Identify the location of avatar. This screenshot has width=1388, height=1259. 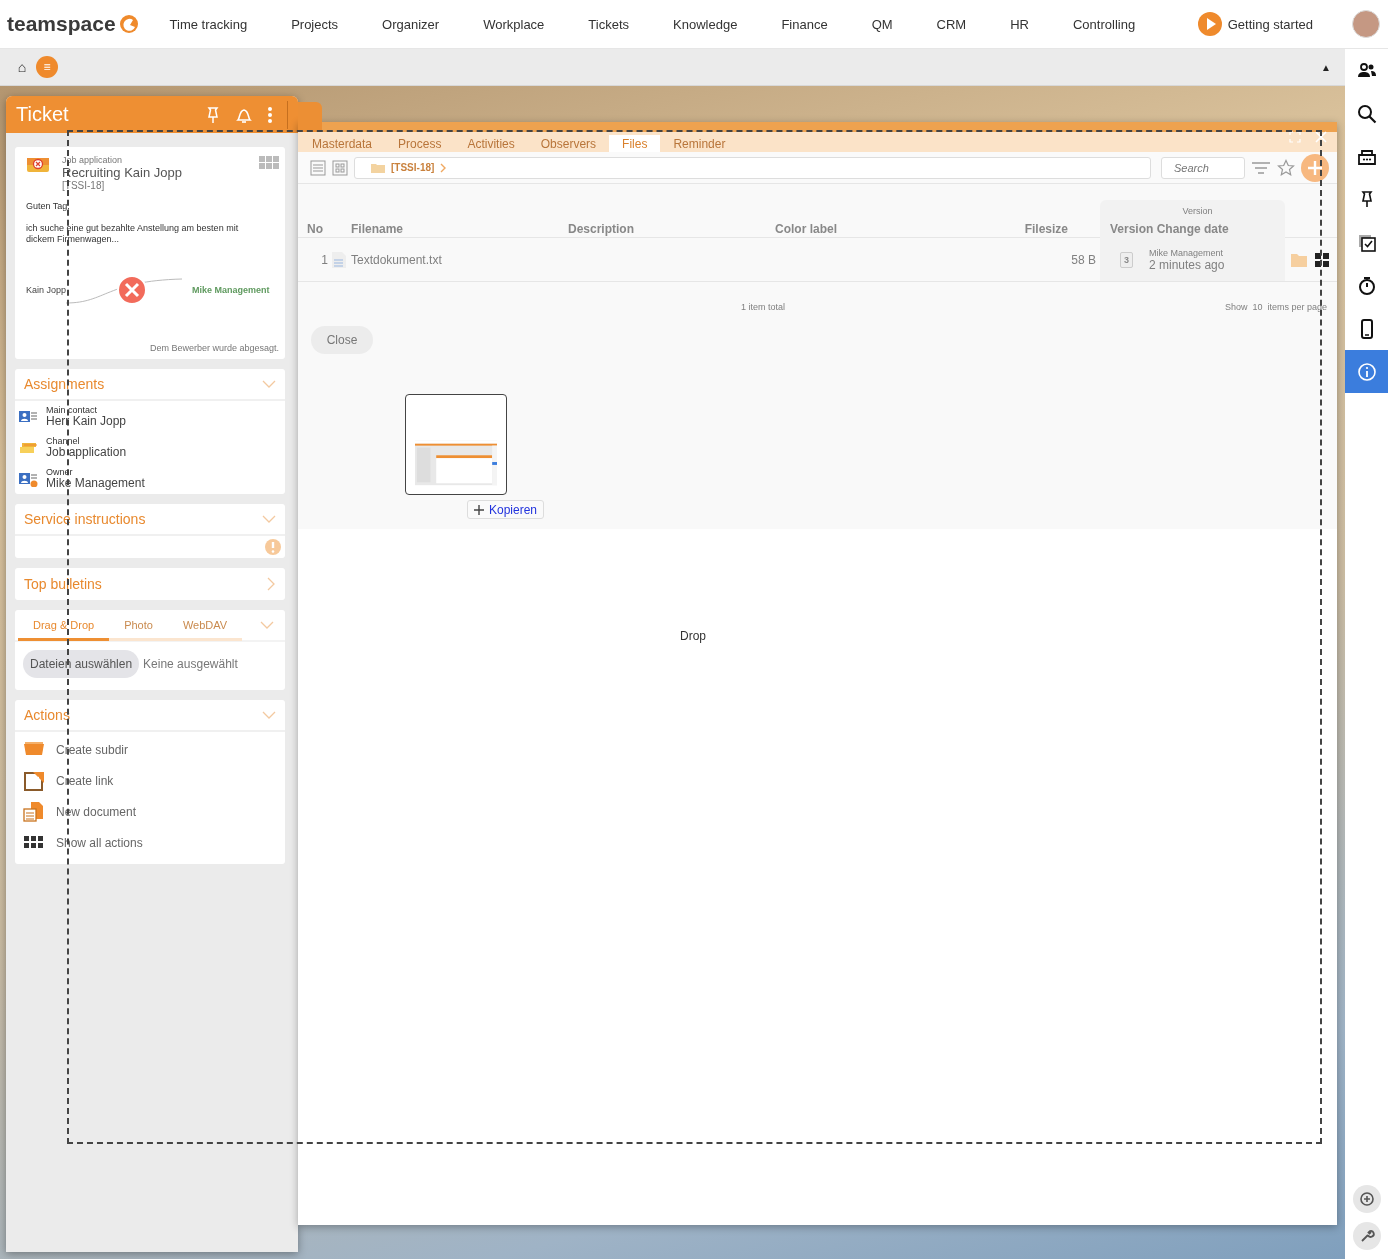
(1366, 24).